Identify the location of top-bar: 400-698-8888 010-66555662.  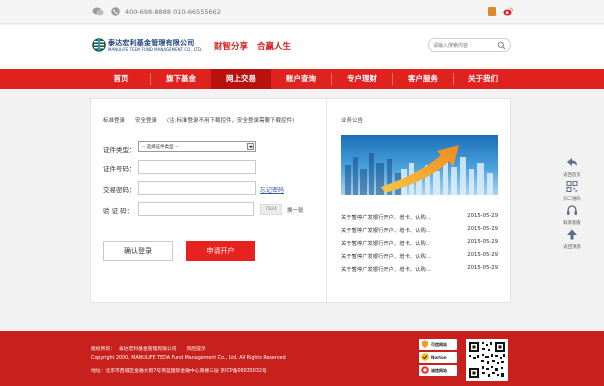
(302, 12).